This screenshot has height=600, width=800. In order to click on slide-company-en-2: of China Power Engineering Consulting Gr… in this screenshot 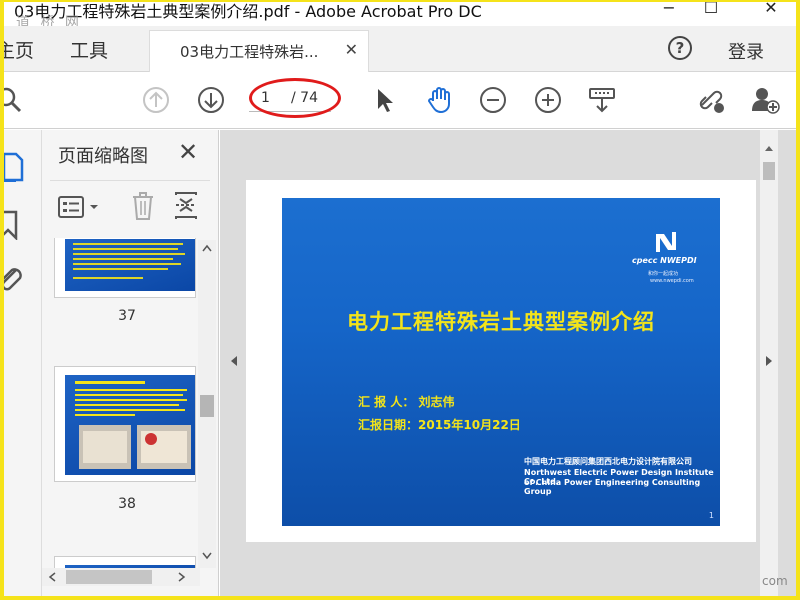, I will do `click(612, 487)`.